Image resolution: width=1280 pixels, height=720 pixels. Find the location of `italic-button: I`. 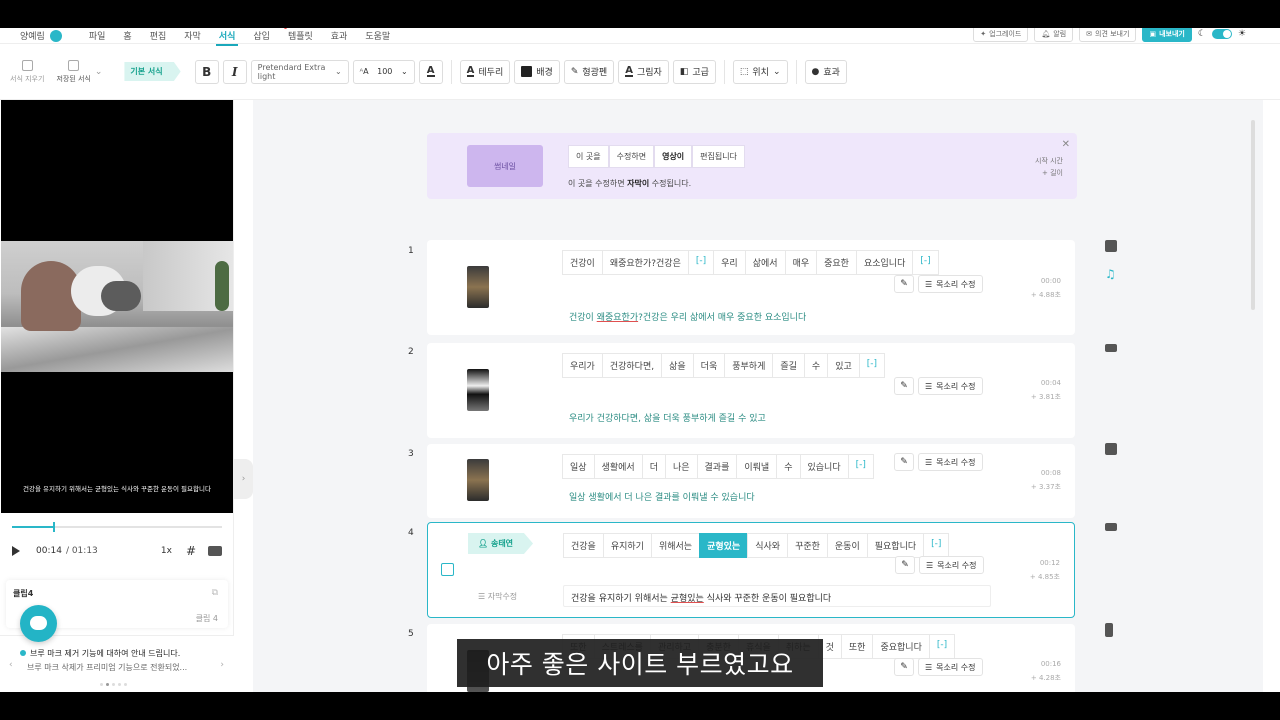

italic-button: I is located at coordinates (234, 71).